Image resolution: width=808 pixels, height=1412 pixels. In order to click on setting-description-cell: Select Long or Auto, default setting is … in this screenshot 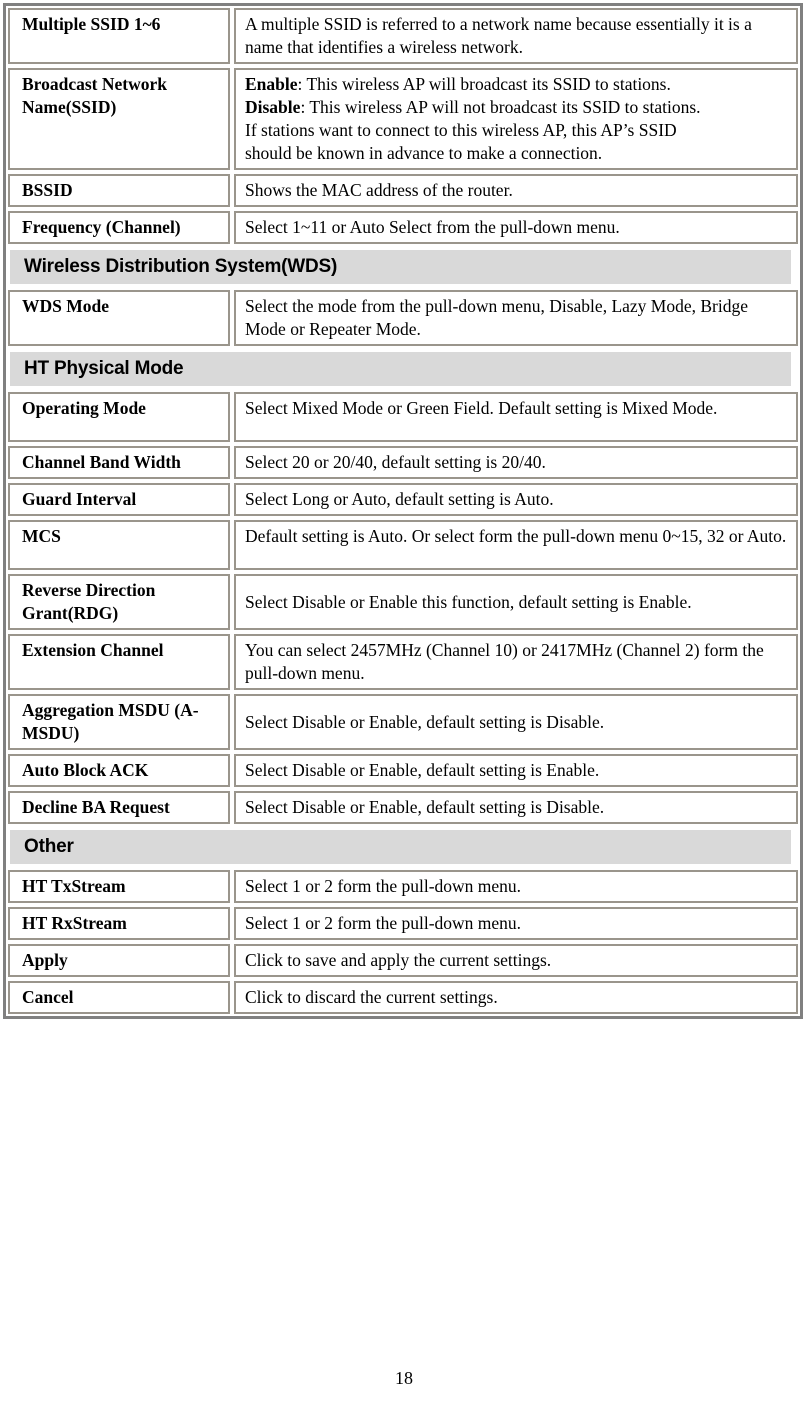, I will do `click(516, 499)`.